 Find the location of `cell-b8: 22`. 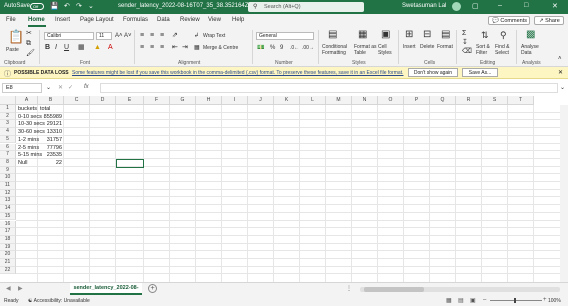

cell-b8: 22 is located at coordinates (51, 163).